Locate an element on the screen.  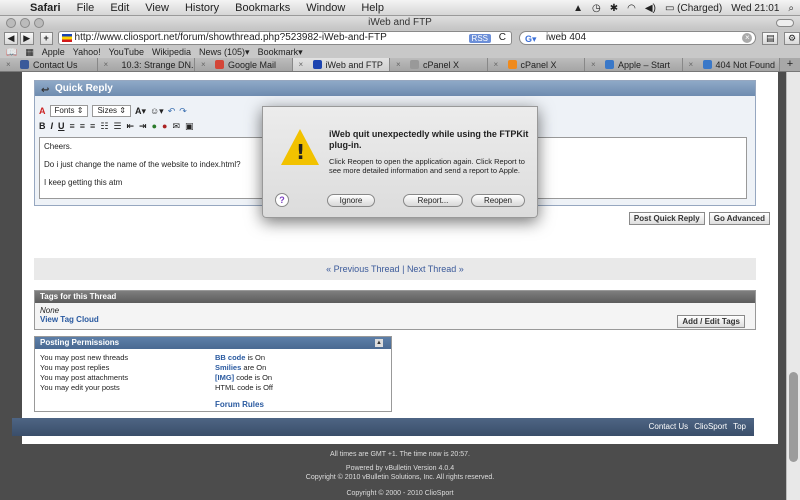
align-center-icon: ≡ is located at coordinates (82, 126).